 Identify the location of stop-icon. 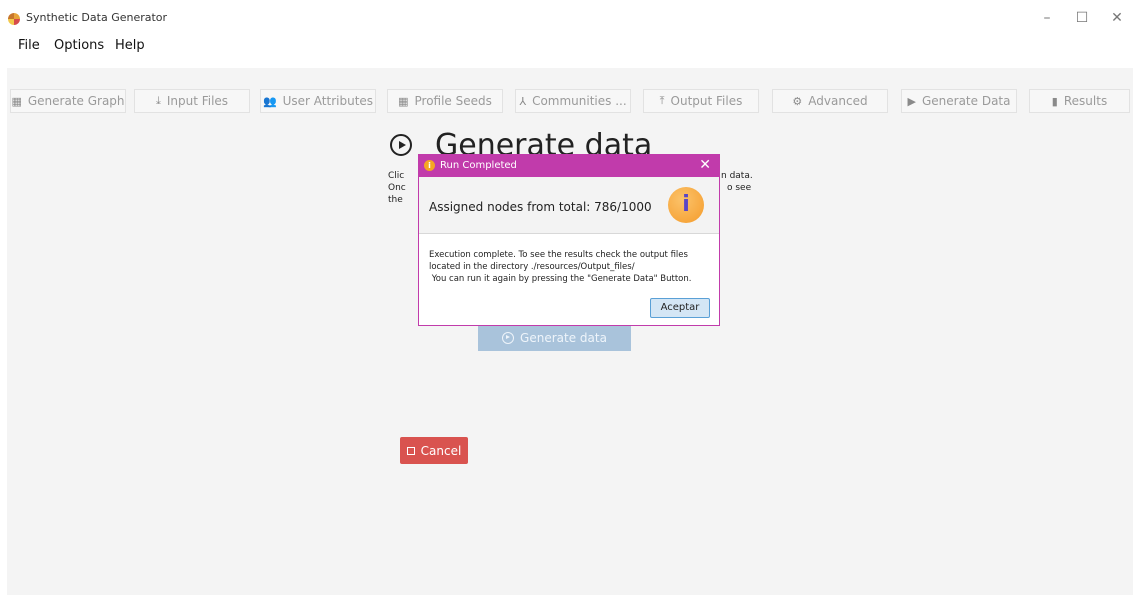
(410, 450).